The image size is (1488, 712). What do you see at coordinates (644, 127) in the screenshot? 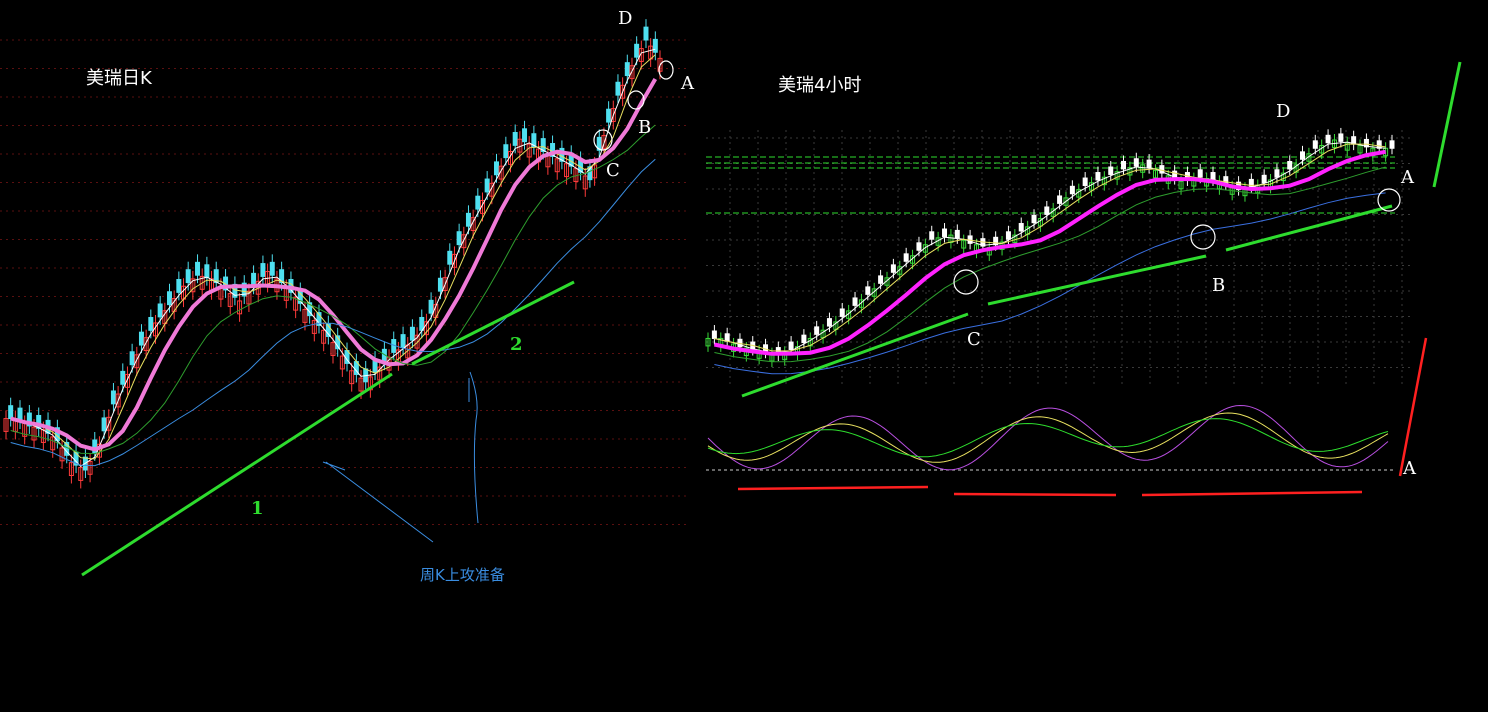
I see `label-b: B` at bounding box center [644, 127].